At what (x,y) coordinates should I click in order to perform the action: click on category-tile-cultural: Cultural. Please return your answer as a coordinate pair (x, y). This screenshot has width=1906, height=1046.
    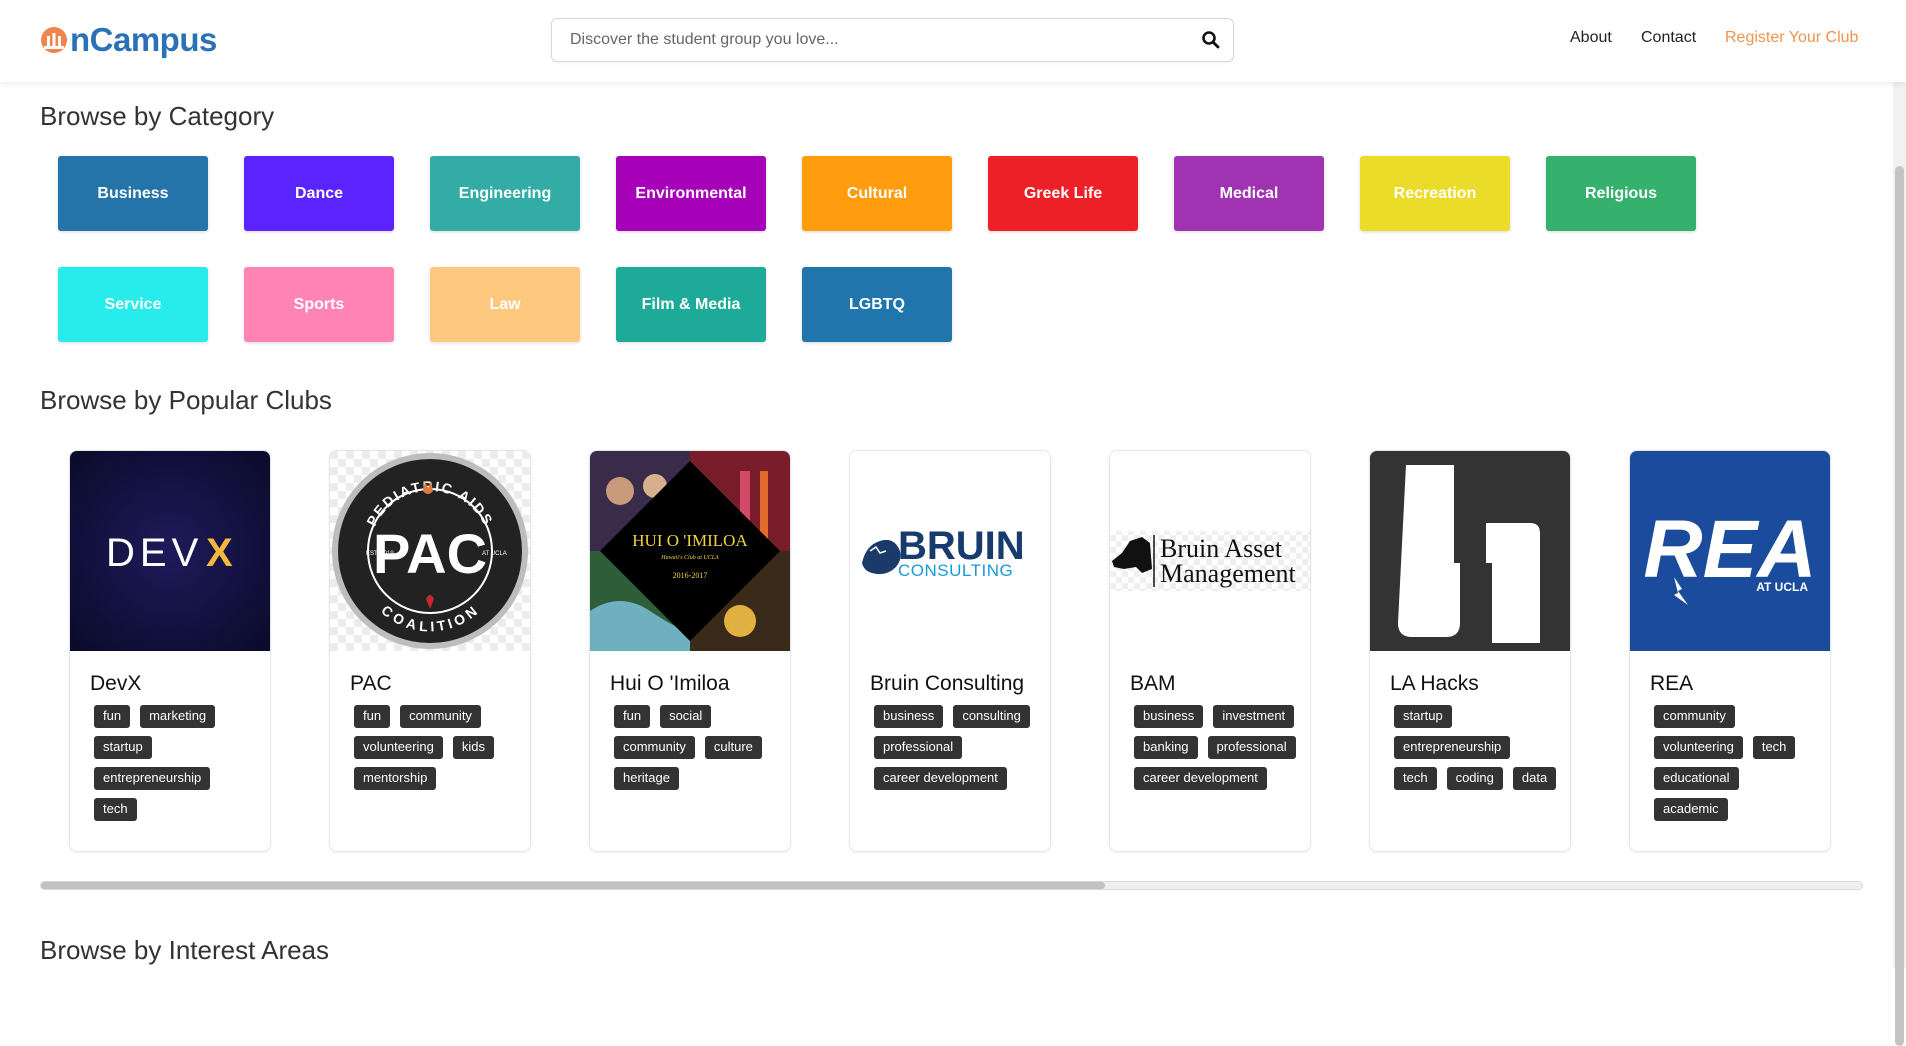
    Looking at the image, I should click on (877, 193).